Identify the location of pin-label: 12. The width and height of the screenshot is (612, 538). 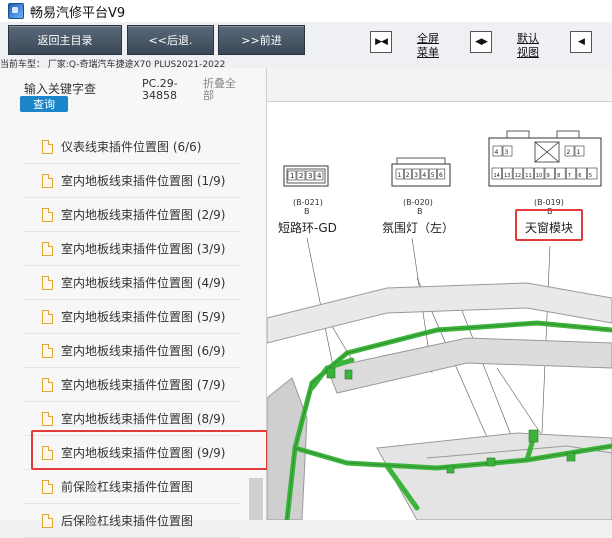
(518, 176).